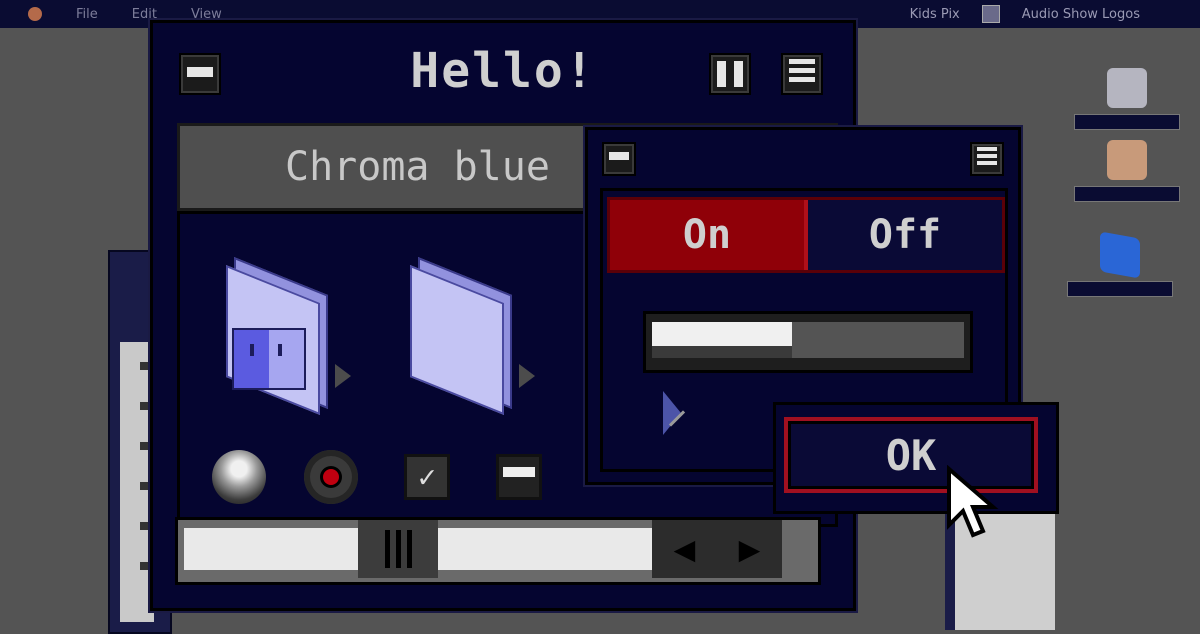 The image size is (1200, 634). I want to click on progress-slider, so click(808, 342).